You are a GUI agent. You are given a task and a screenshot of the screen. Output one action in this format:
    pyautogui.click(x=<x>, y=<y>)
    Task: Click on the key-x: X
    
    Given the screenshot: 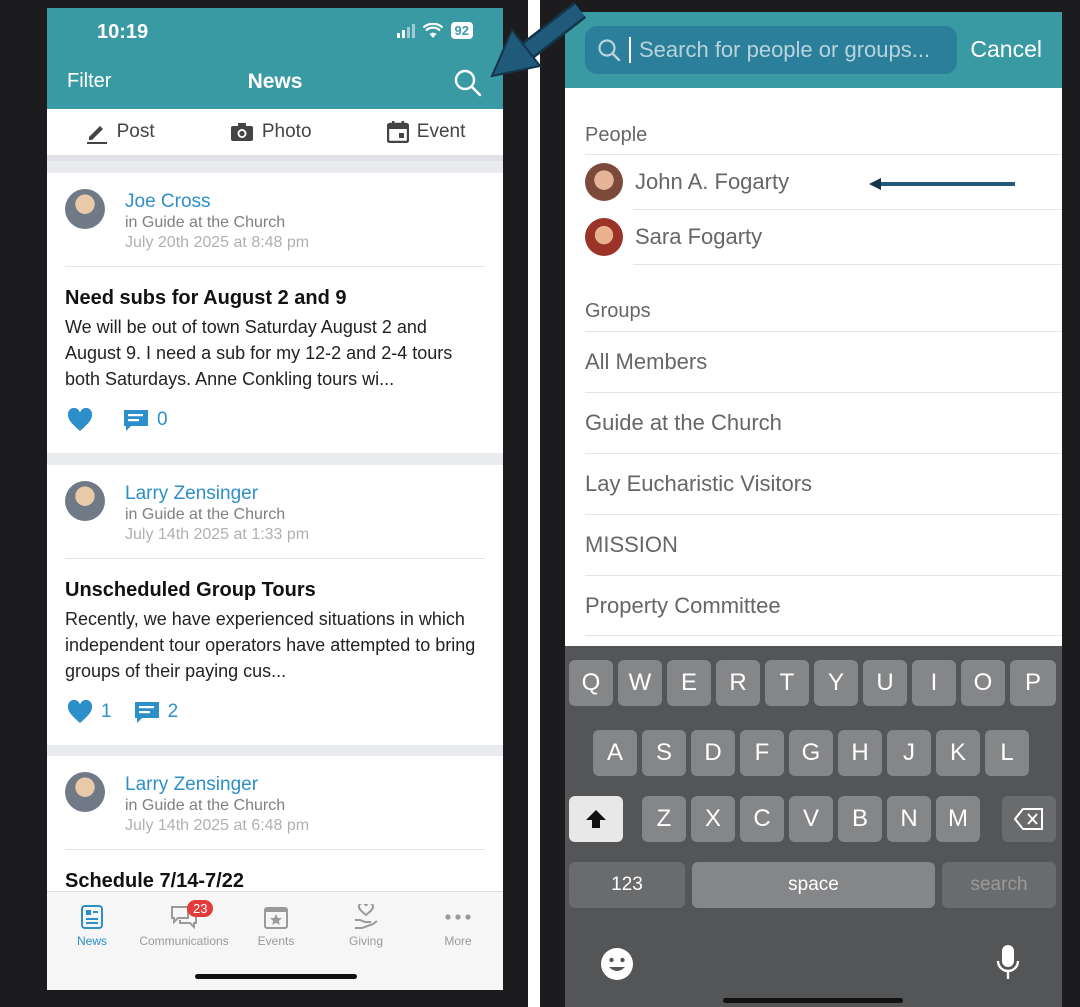 What is the action you would take?
    pyautogui.click(x=713, y=819)
    